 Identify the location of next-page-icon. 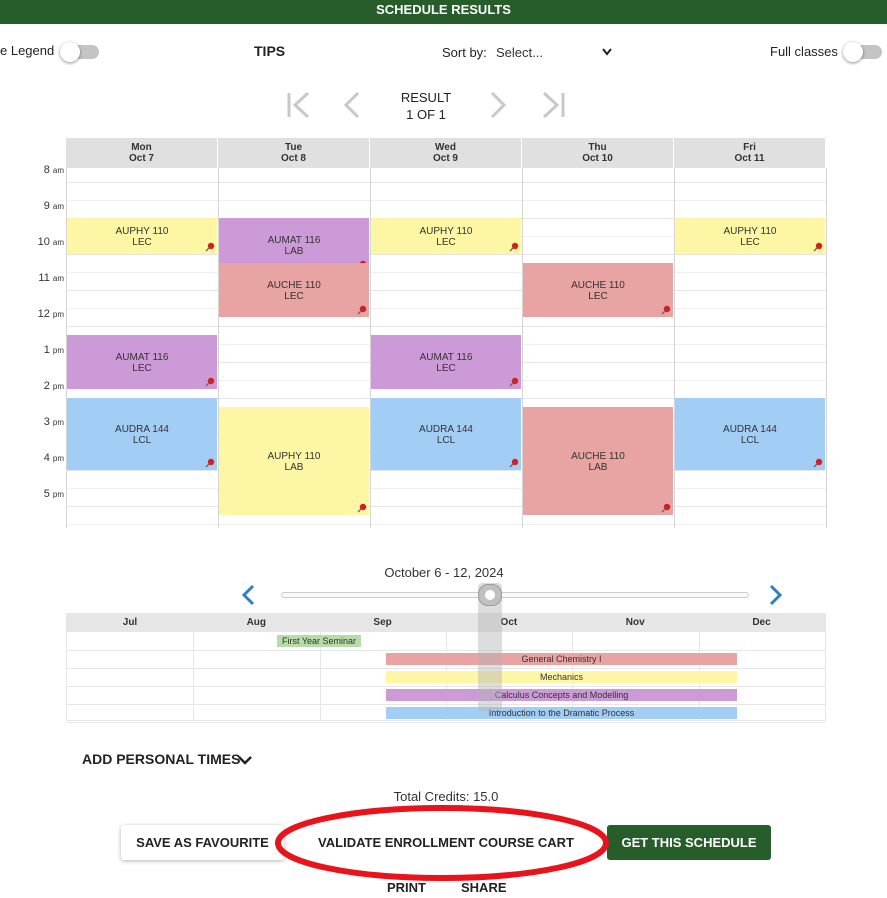
(498, 105).